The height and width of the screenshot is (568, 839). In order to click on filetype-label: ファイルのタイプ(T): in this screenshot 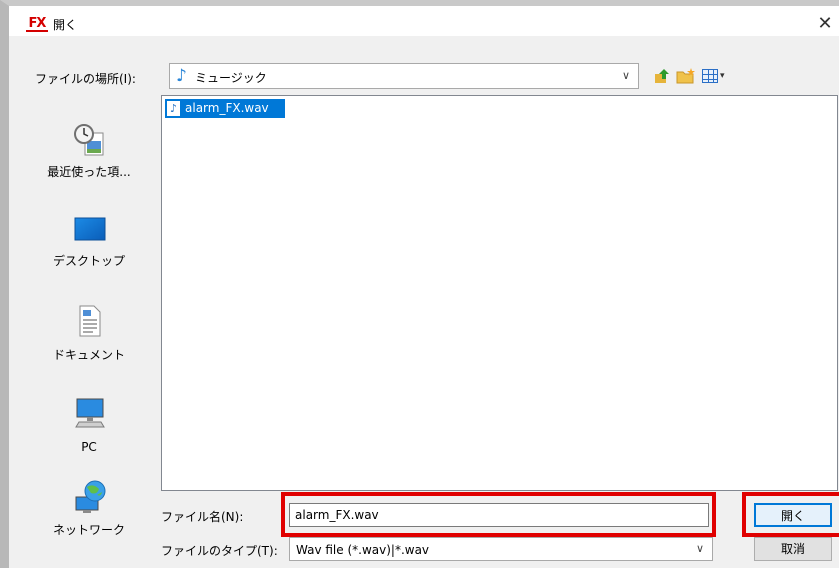, I will do `click(219, 551)`.